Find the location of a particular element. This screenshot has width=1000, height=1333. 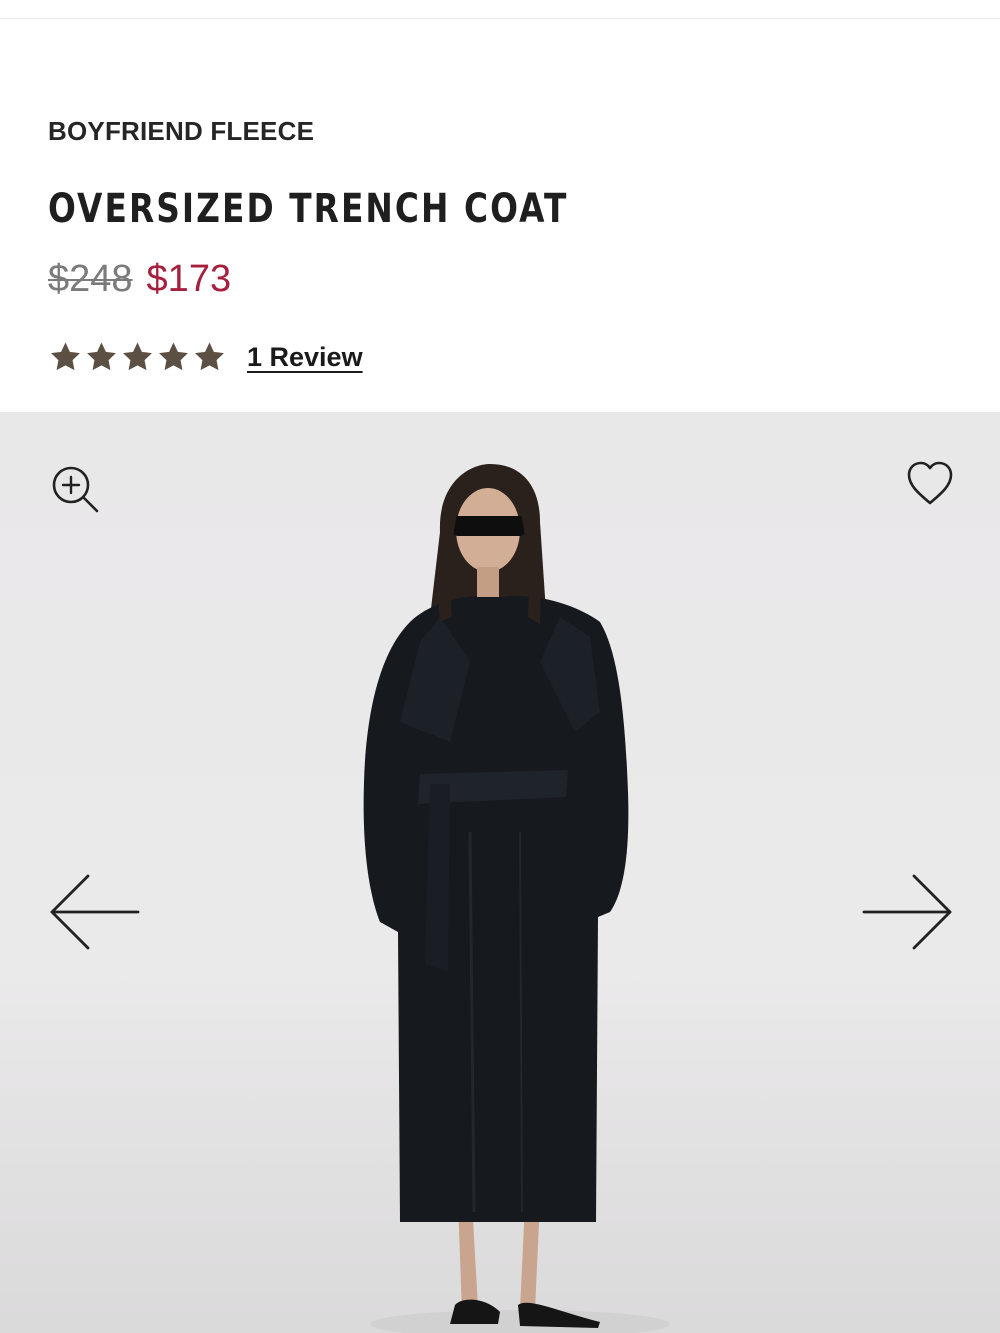

reviews-link: 1 Review is located at coordinates (305, 357).